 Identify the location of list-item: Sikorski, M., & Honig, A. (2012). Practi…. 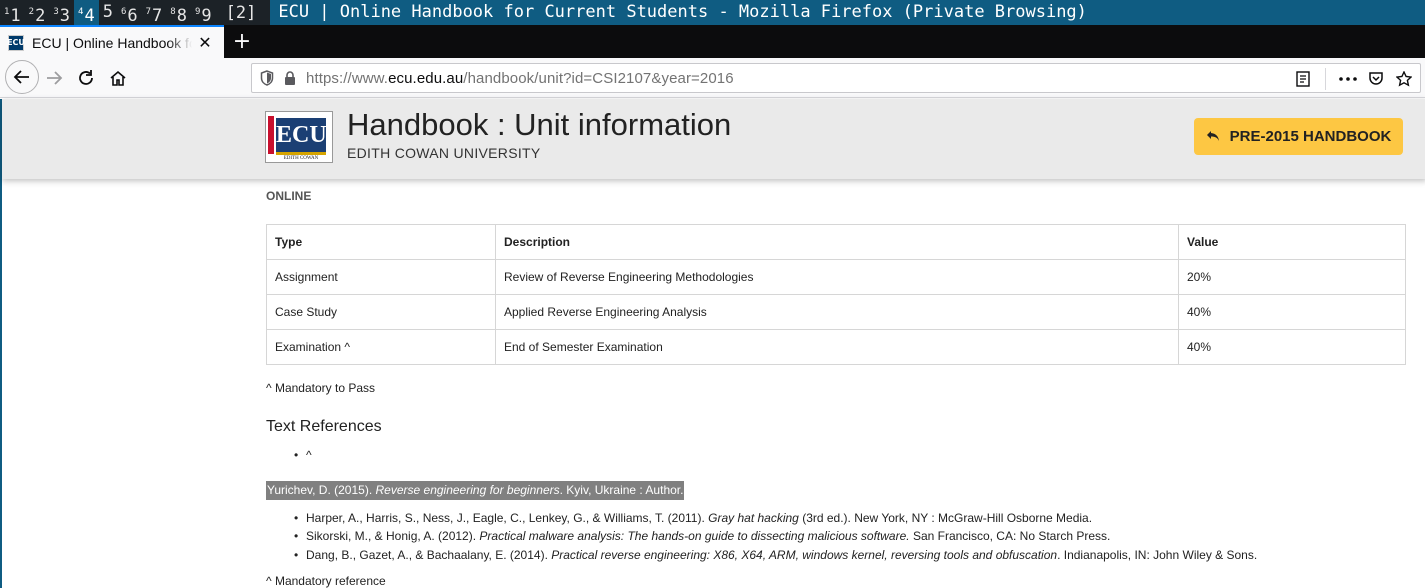
(850, 536).